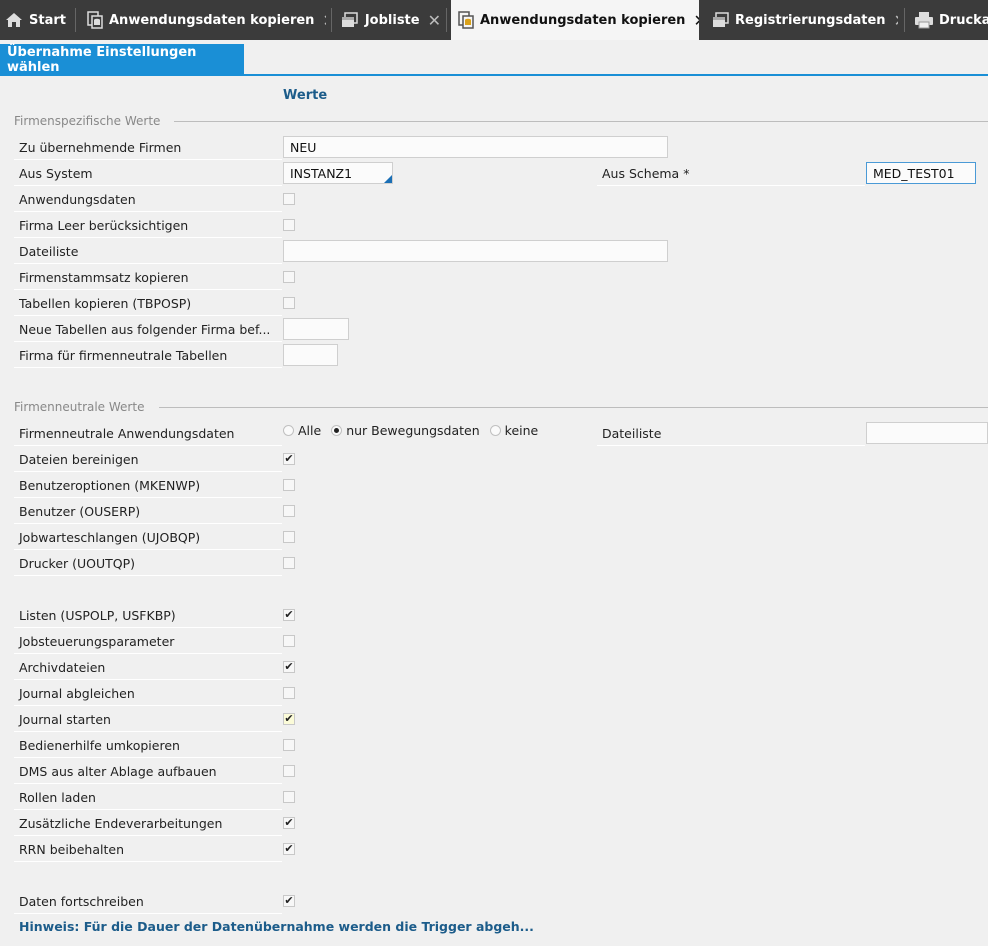  What do you see at coordinates (148, 355) in the screenshot?
I see `label-firma-neutral: Firma für firmenneutrale Tabellen` at bounding box center [148, 355].